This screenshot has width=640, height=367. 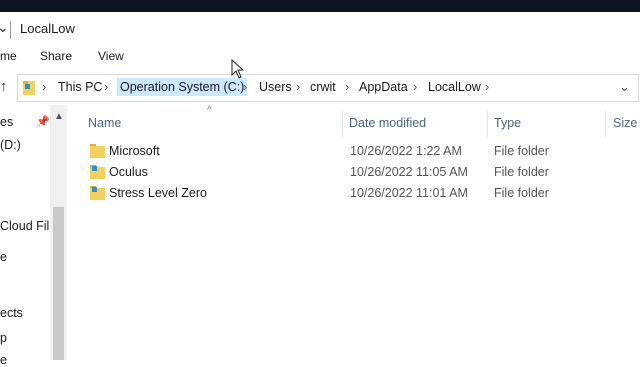 What do you see at coordinates (11, 313) in the screenshot?
I see `nav-item-objects: ects` at bounding box center [11, 313].